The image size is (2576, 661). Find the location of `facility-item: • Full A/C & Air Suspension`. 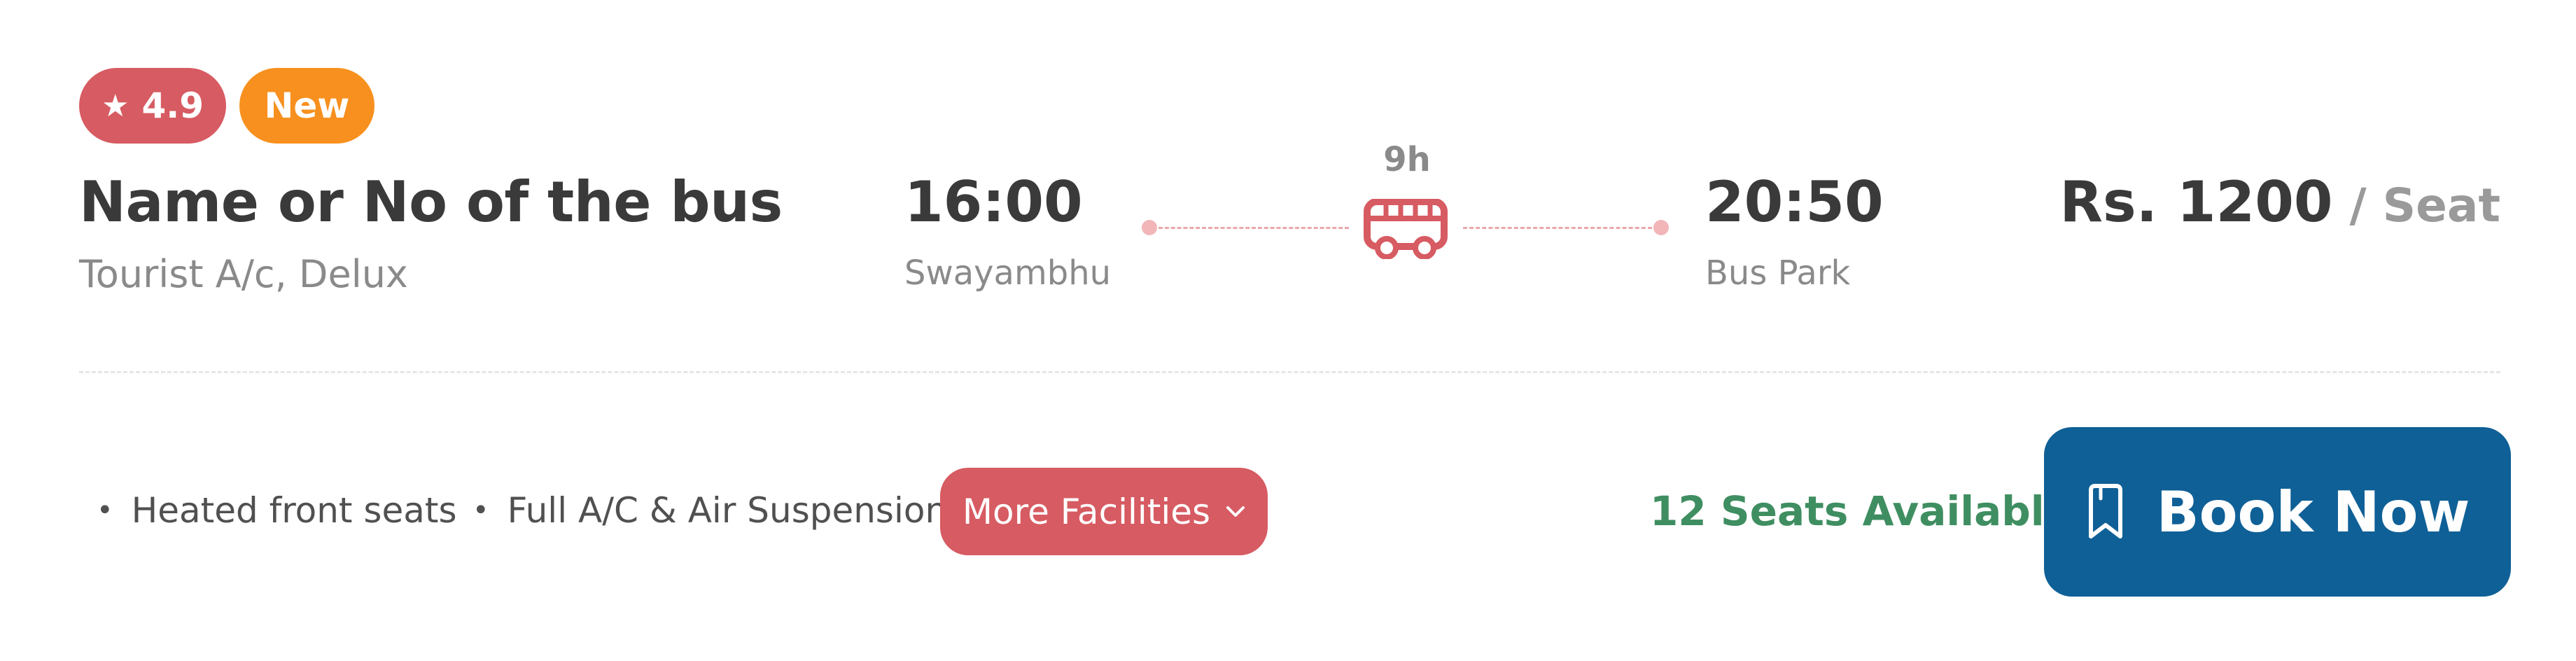

facility-item: • Full A/C & Air Suspension is located at coordinates (709, 510).